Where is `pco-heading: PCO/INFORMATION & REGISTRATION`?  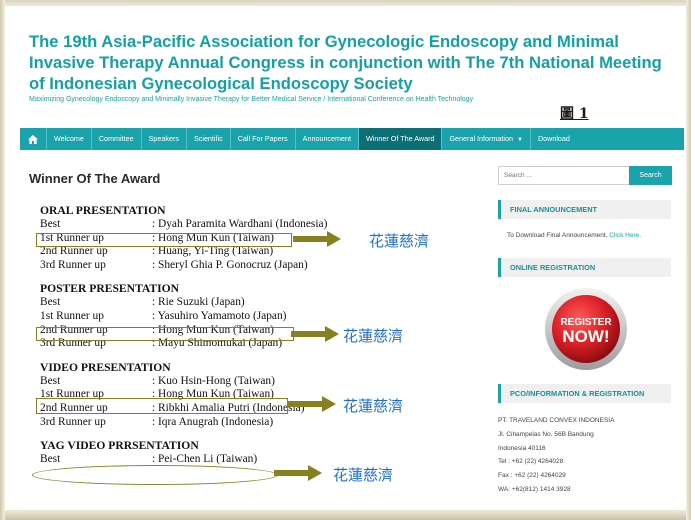 pco-heading: PCO/INFORMATION & REGISTRATION is located at coordinates (584, 393).